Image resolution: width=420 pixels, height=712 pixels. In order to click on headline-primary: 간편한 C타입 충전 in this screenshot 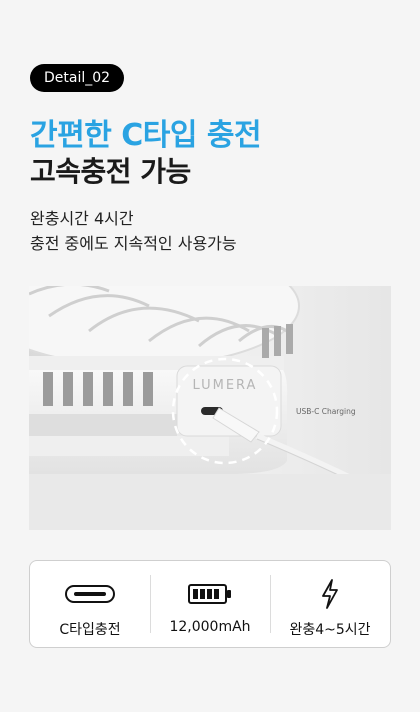, I will do `click(146, 135)`.